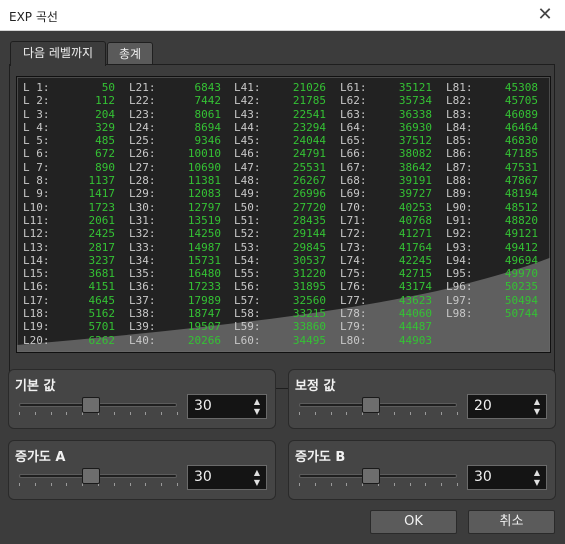 This screenshot has height=544, width=565. Describe the element at coordinates (511, 522) in the screenshot. I see `cancel-button: 취소` at that location.